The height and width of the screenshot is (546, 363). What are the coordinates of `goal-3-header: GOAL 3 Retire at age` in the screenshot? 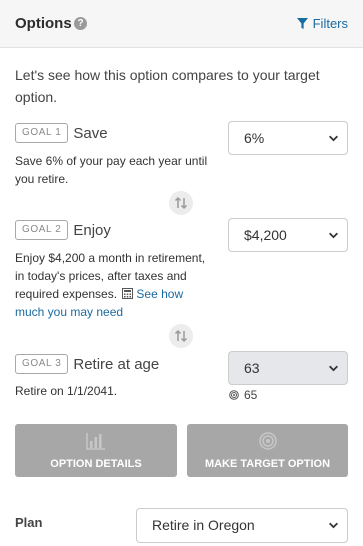 It's located at (87, 364).